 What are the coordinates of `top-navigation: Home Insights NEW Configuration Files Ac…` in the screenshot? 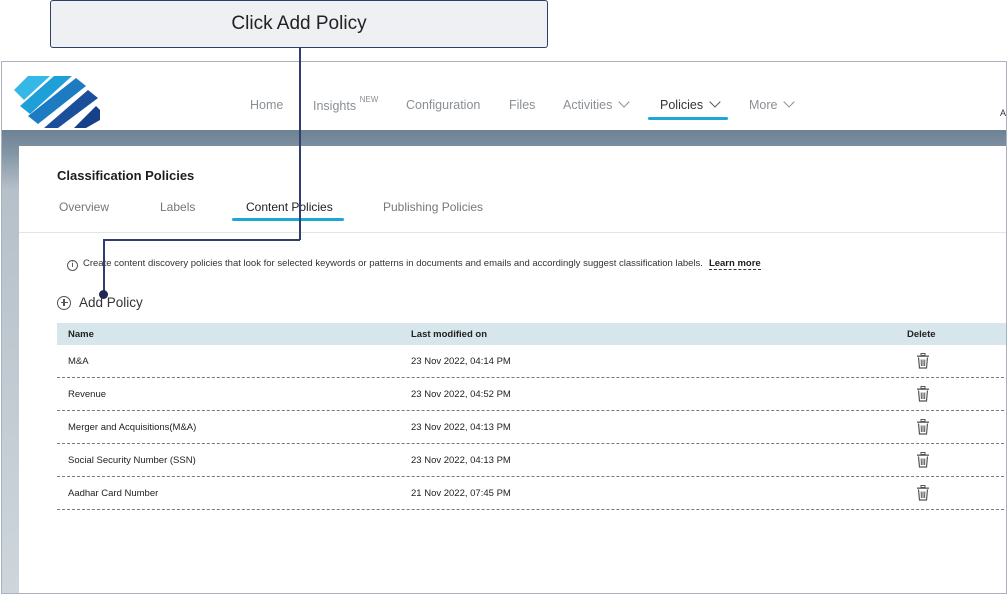 It's located at (504, 96).